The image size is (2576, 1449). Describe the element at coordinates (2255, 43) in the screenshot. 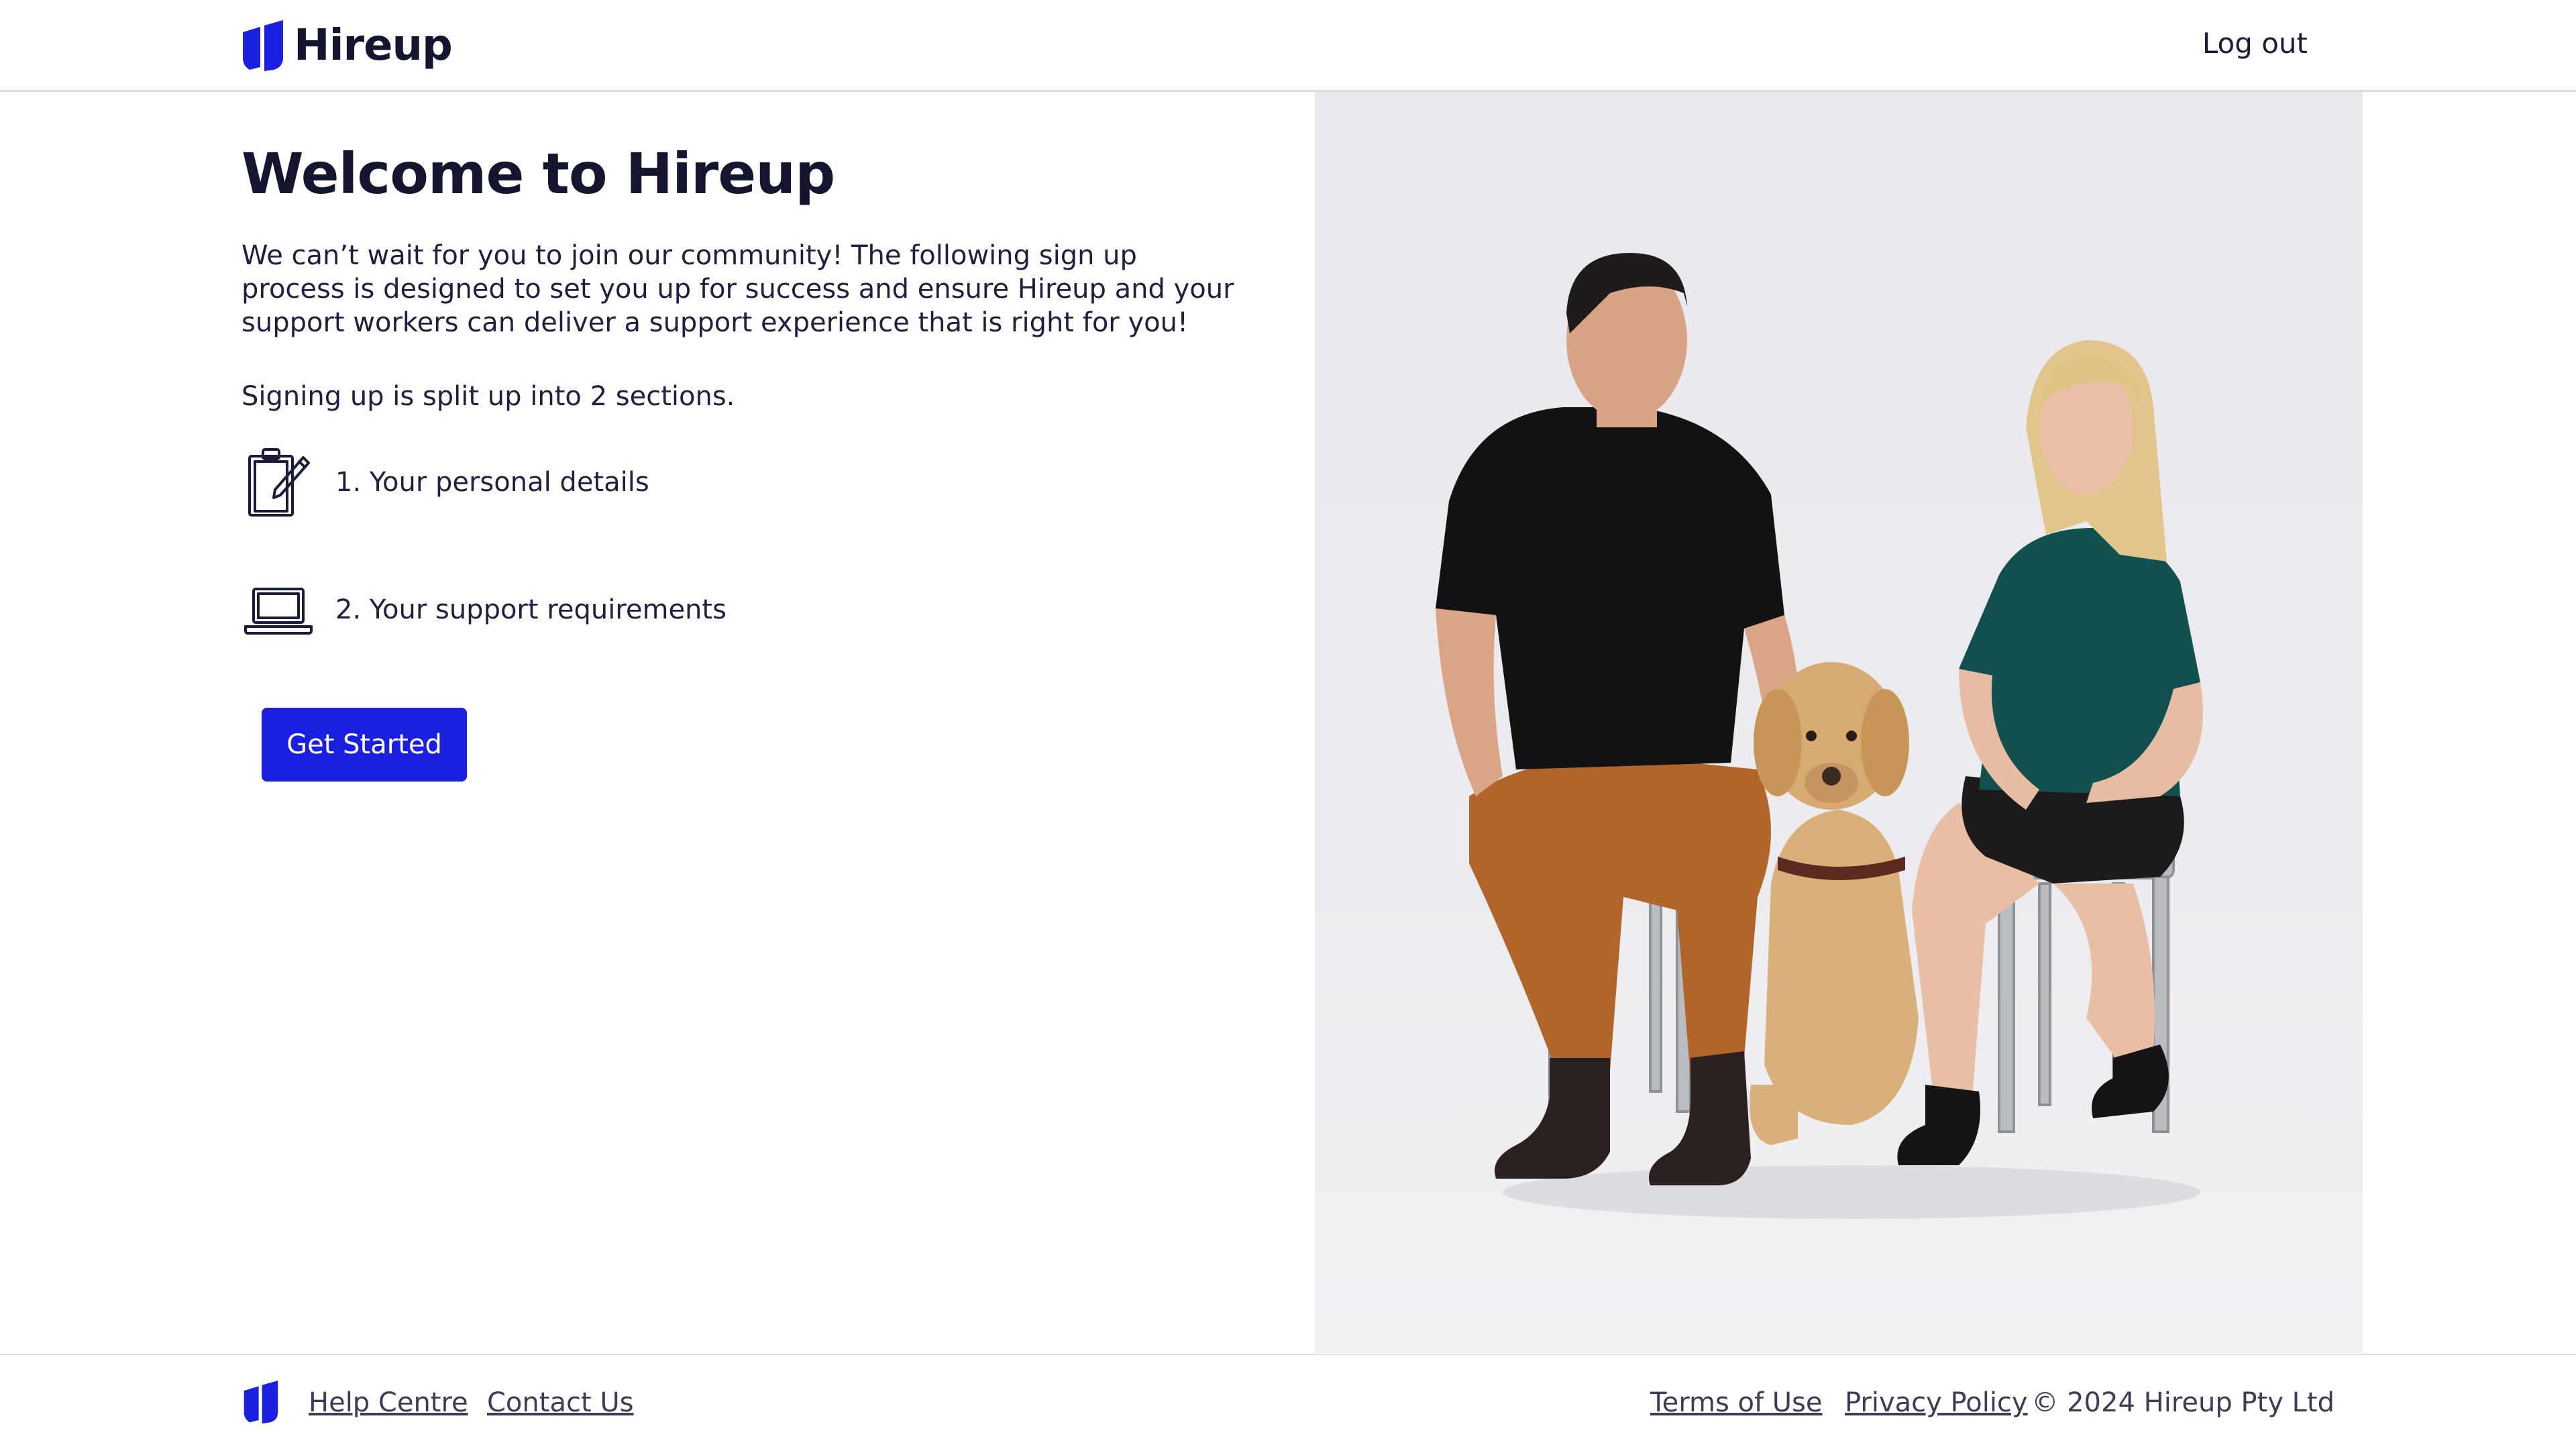

I see `logout-link: Log out` at that location.